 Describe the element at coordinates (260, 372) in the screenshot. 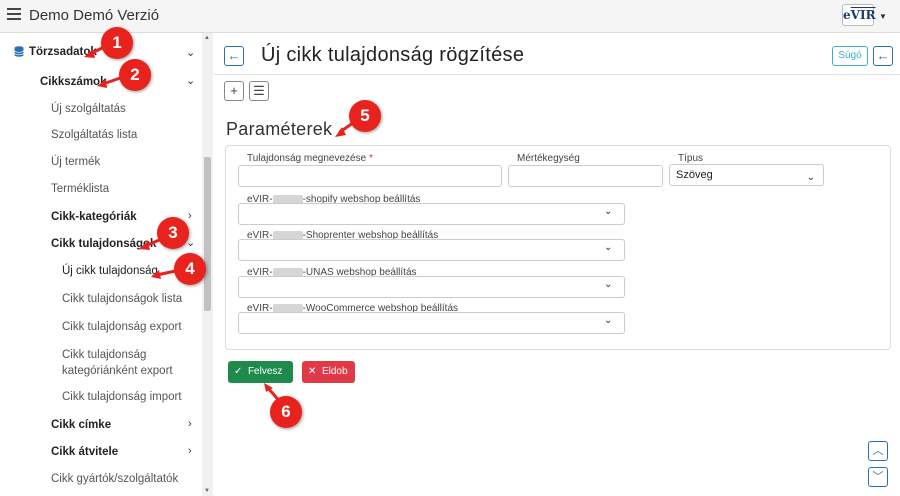

I see `save-button: ✓ Felvesz` at that location.